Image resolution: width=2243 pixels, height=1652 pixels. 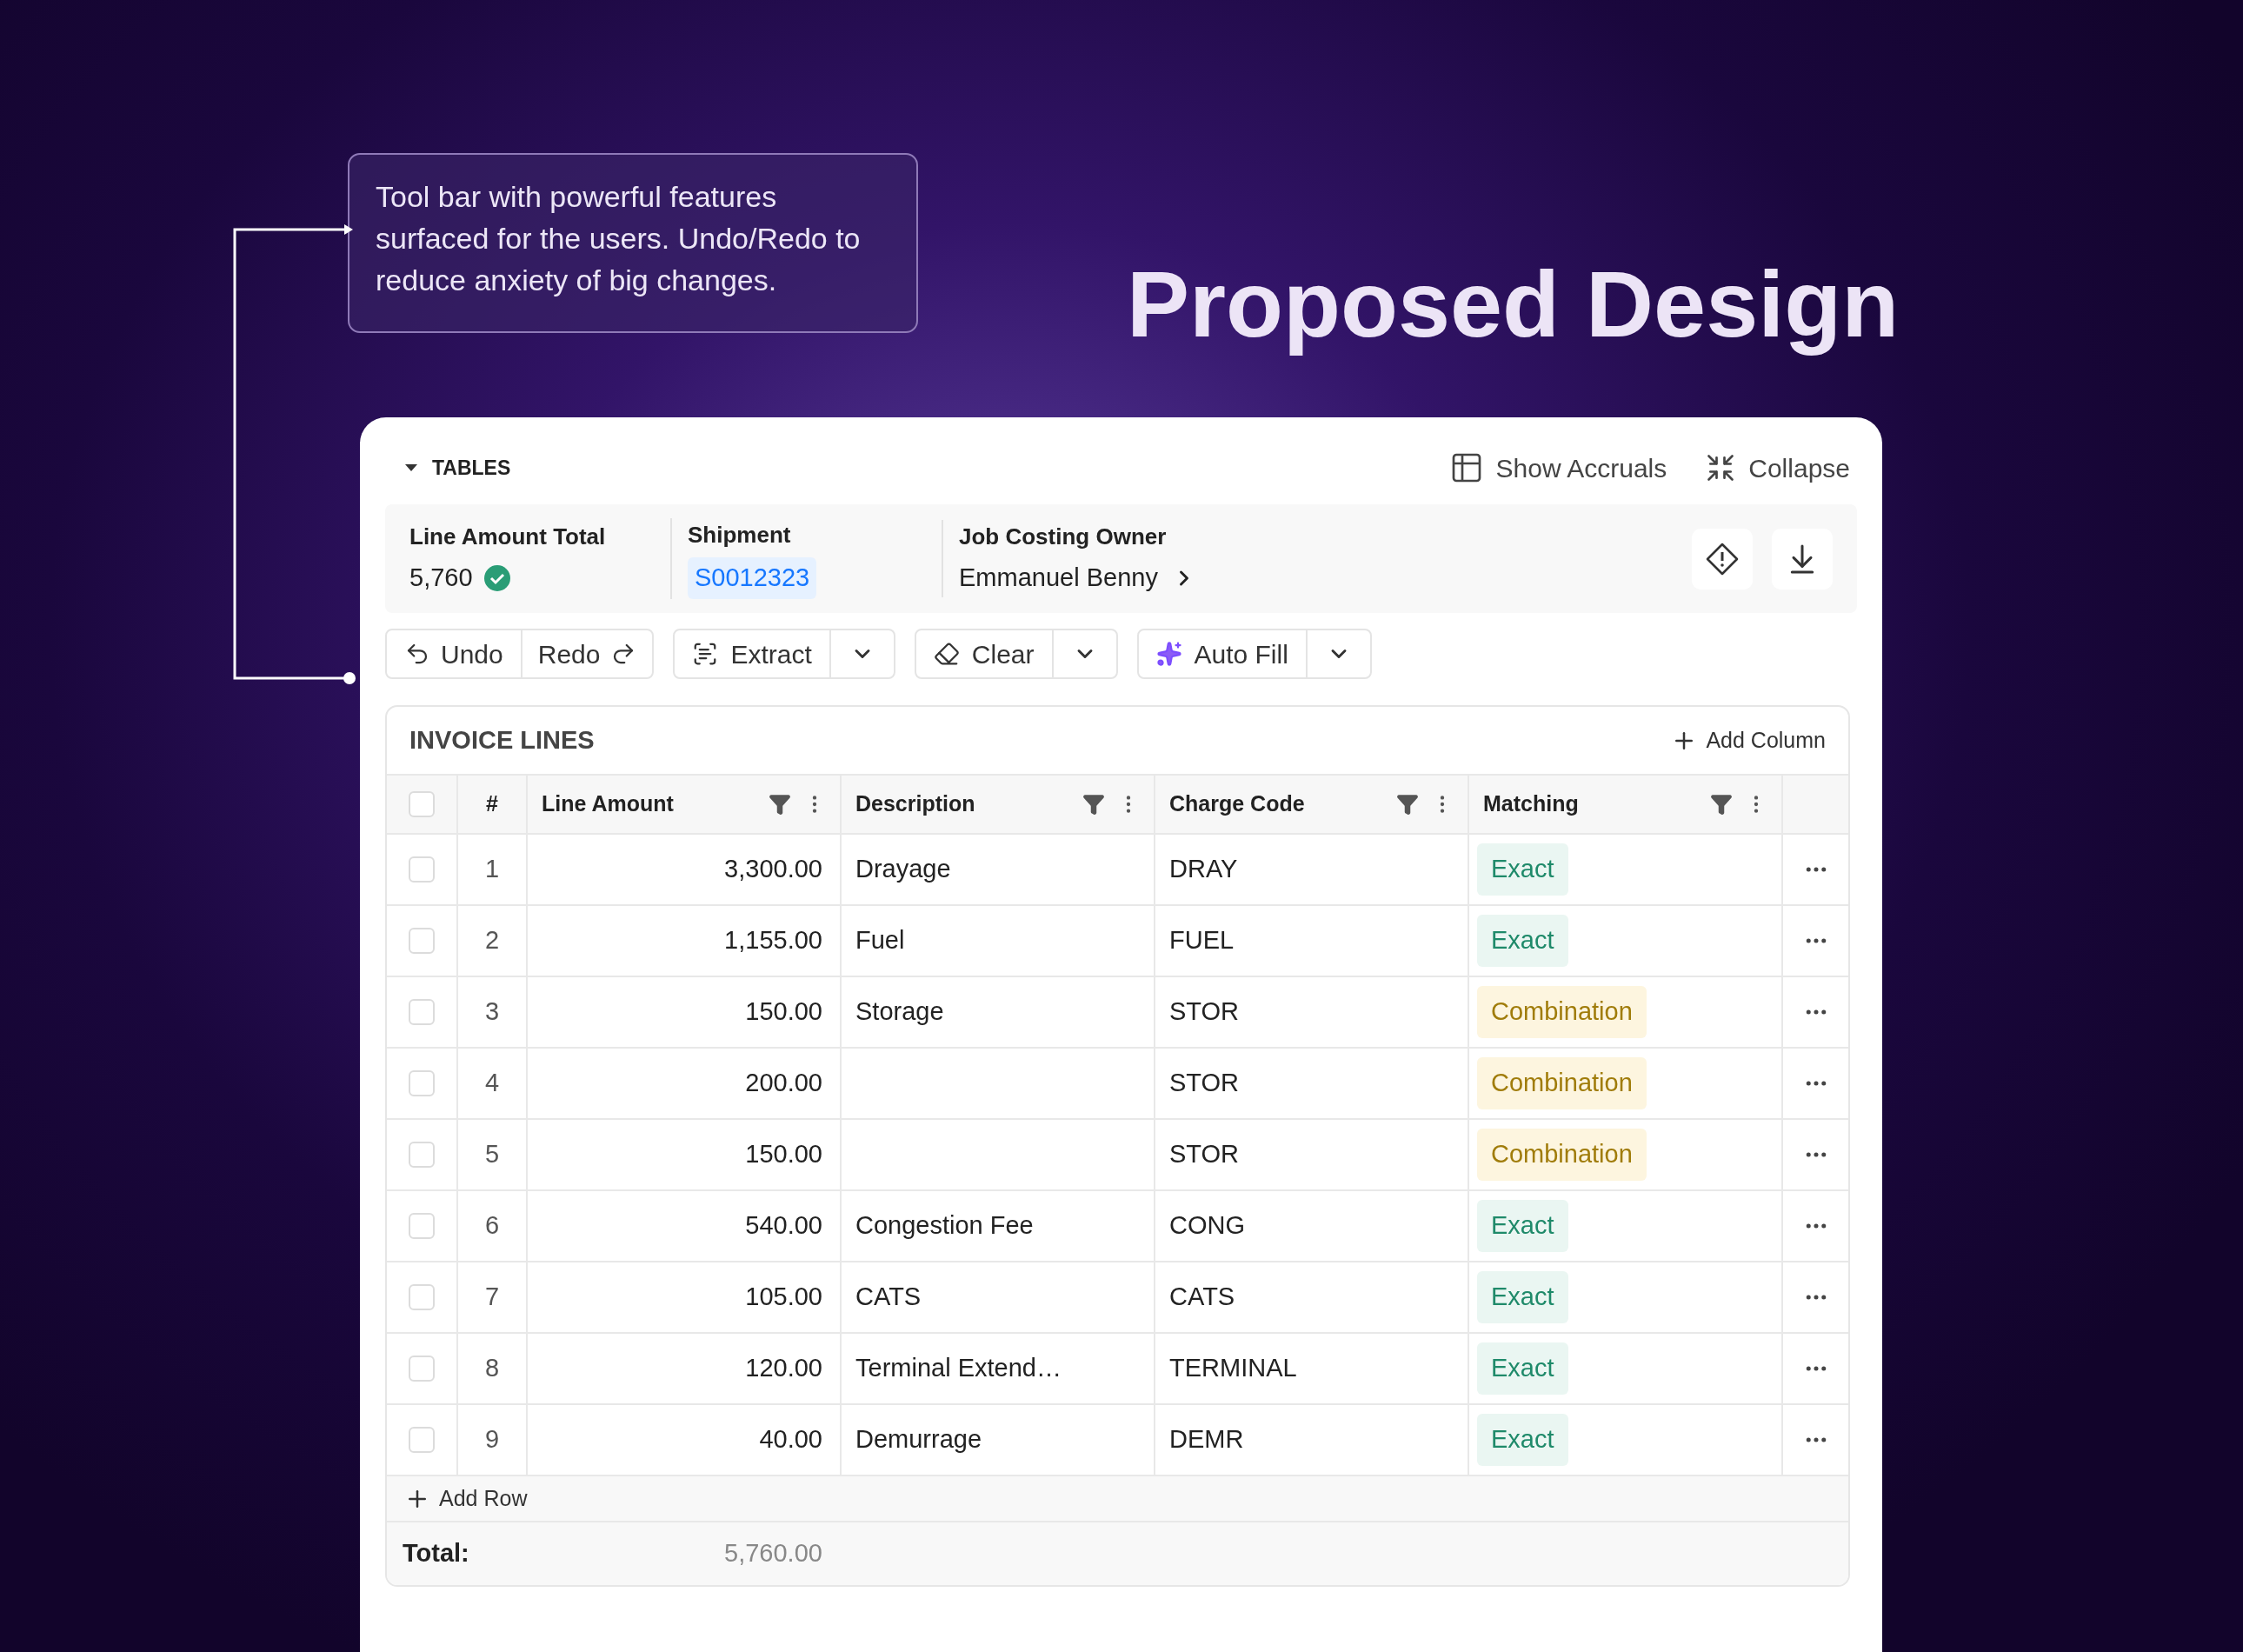 I want to click on summary-label: Line Amount Total, so click(x=508, y=537).